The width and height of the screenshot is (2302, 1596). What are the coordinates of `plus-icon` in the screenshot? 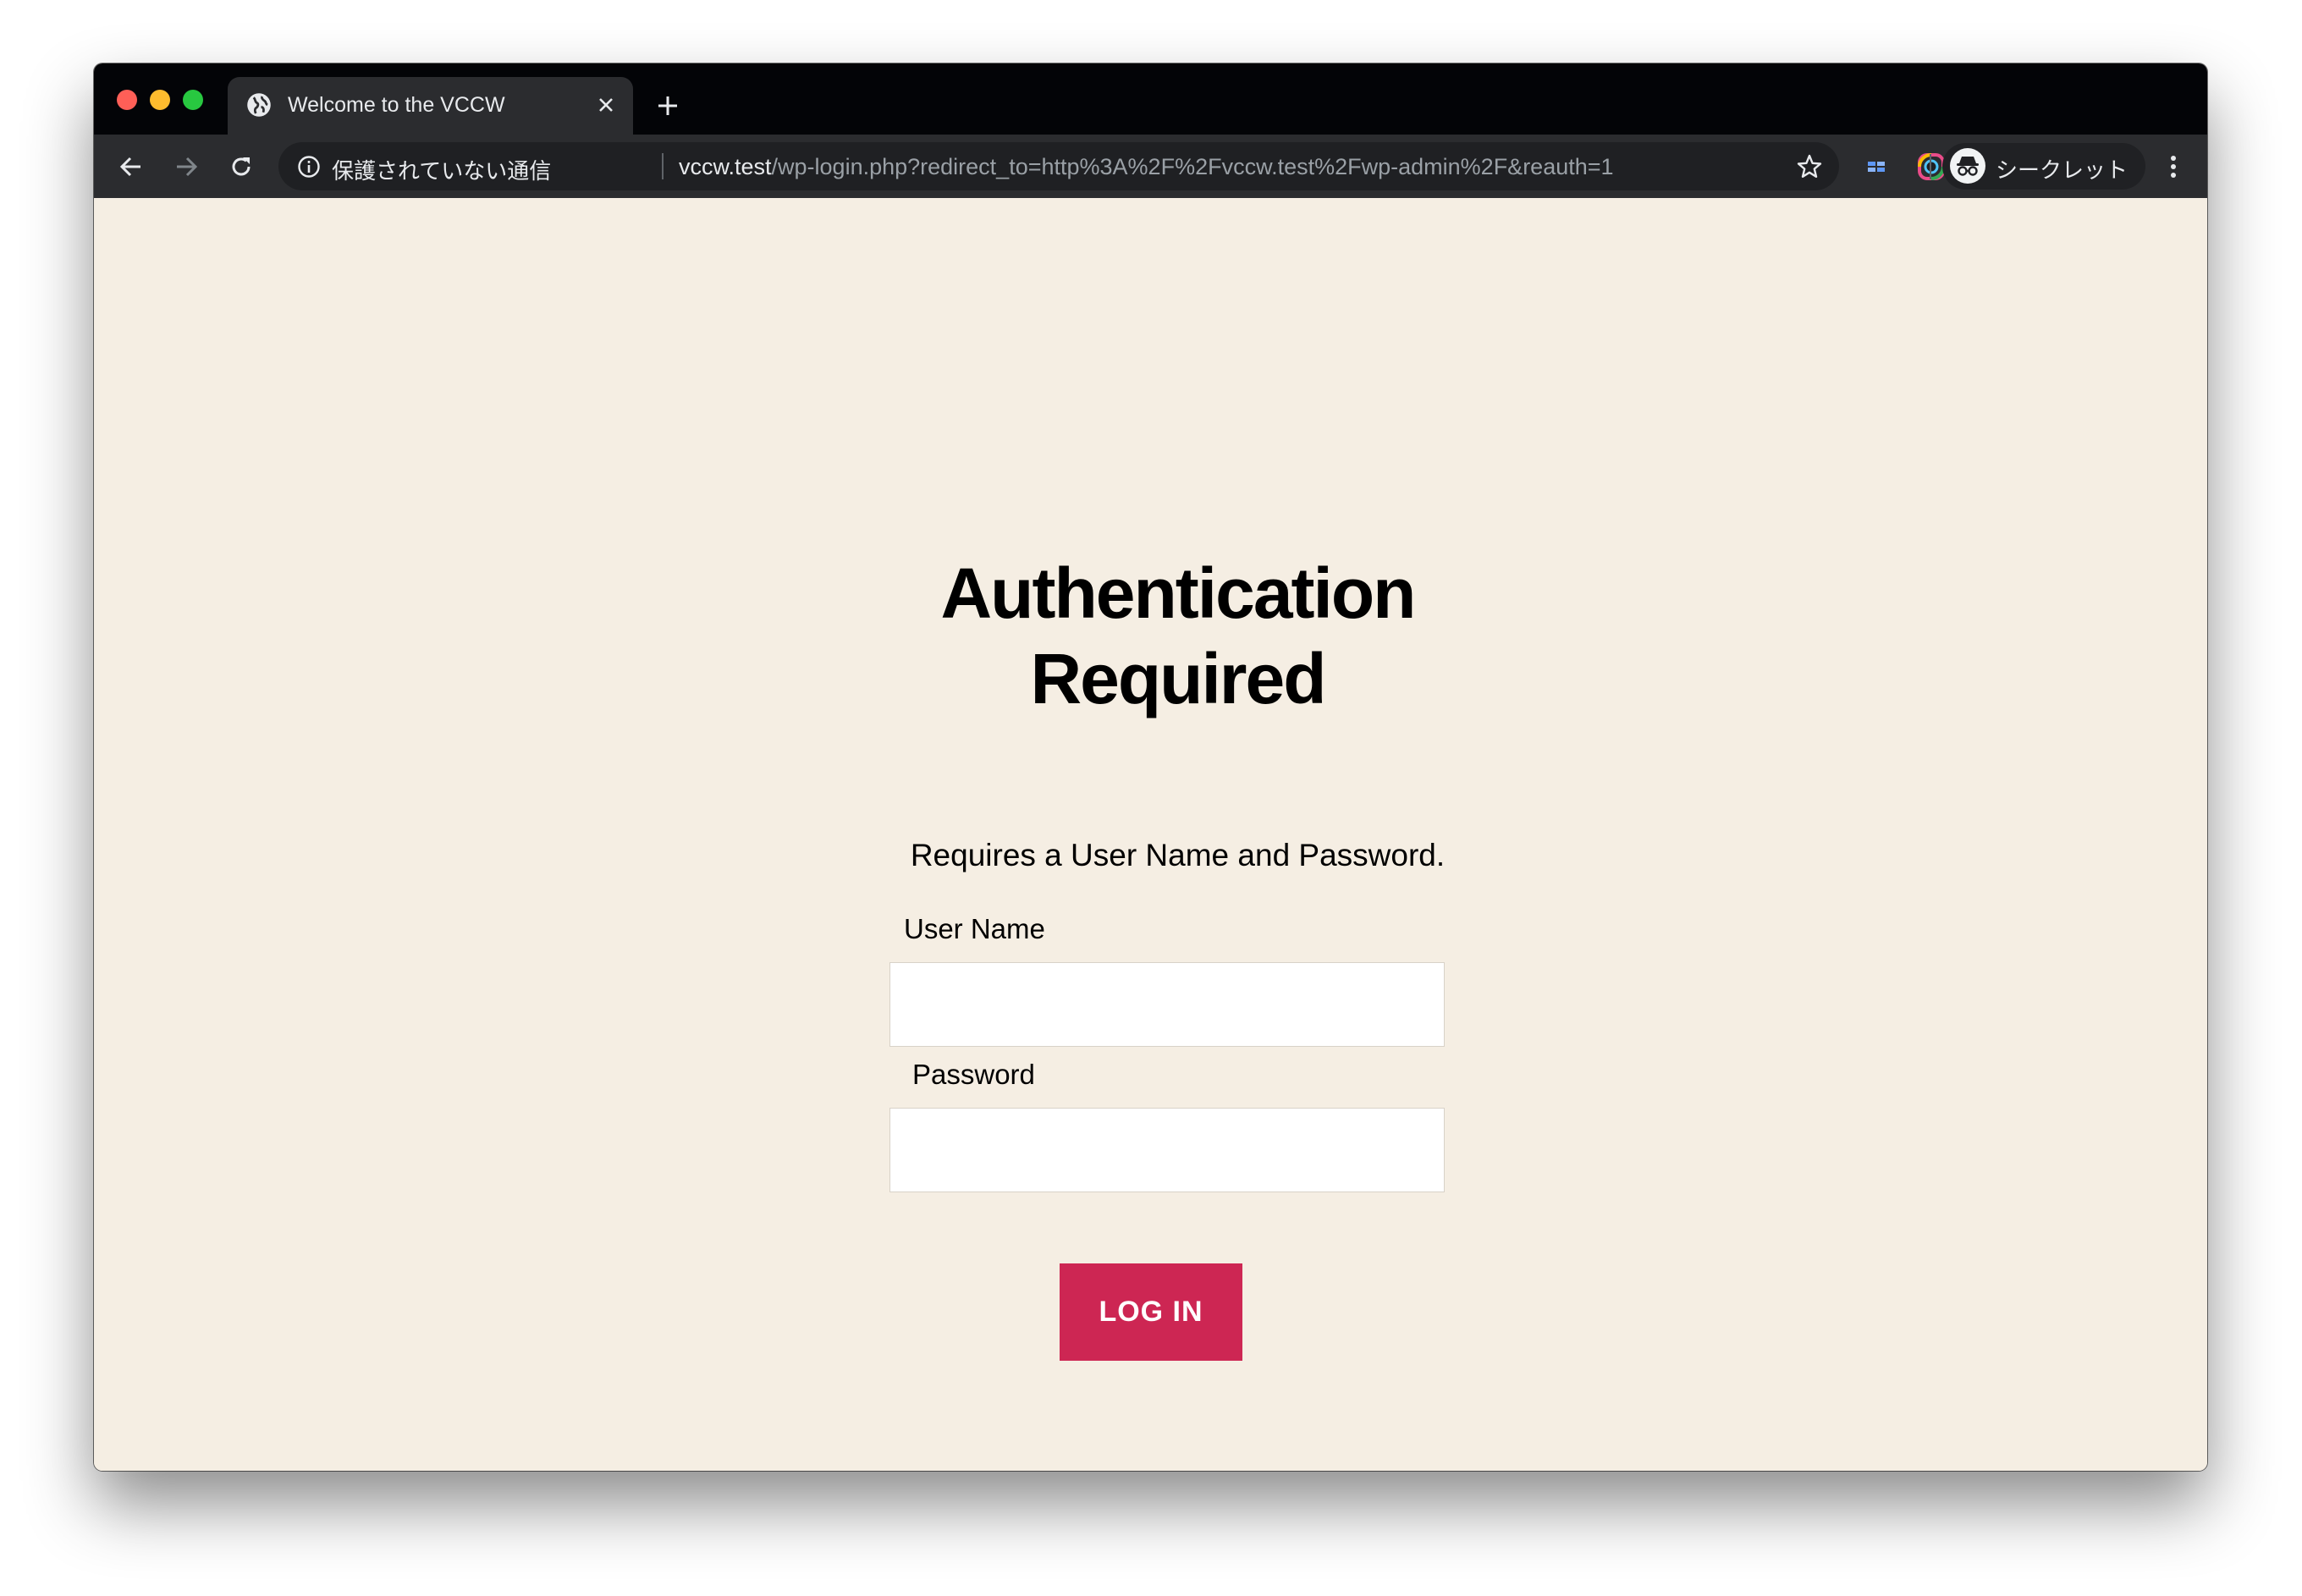 It's located at (667, 105).